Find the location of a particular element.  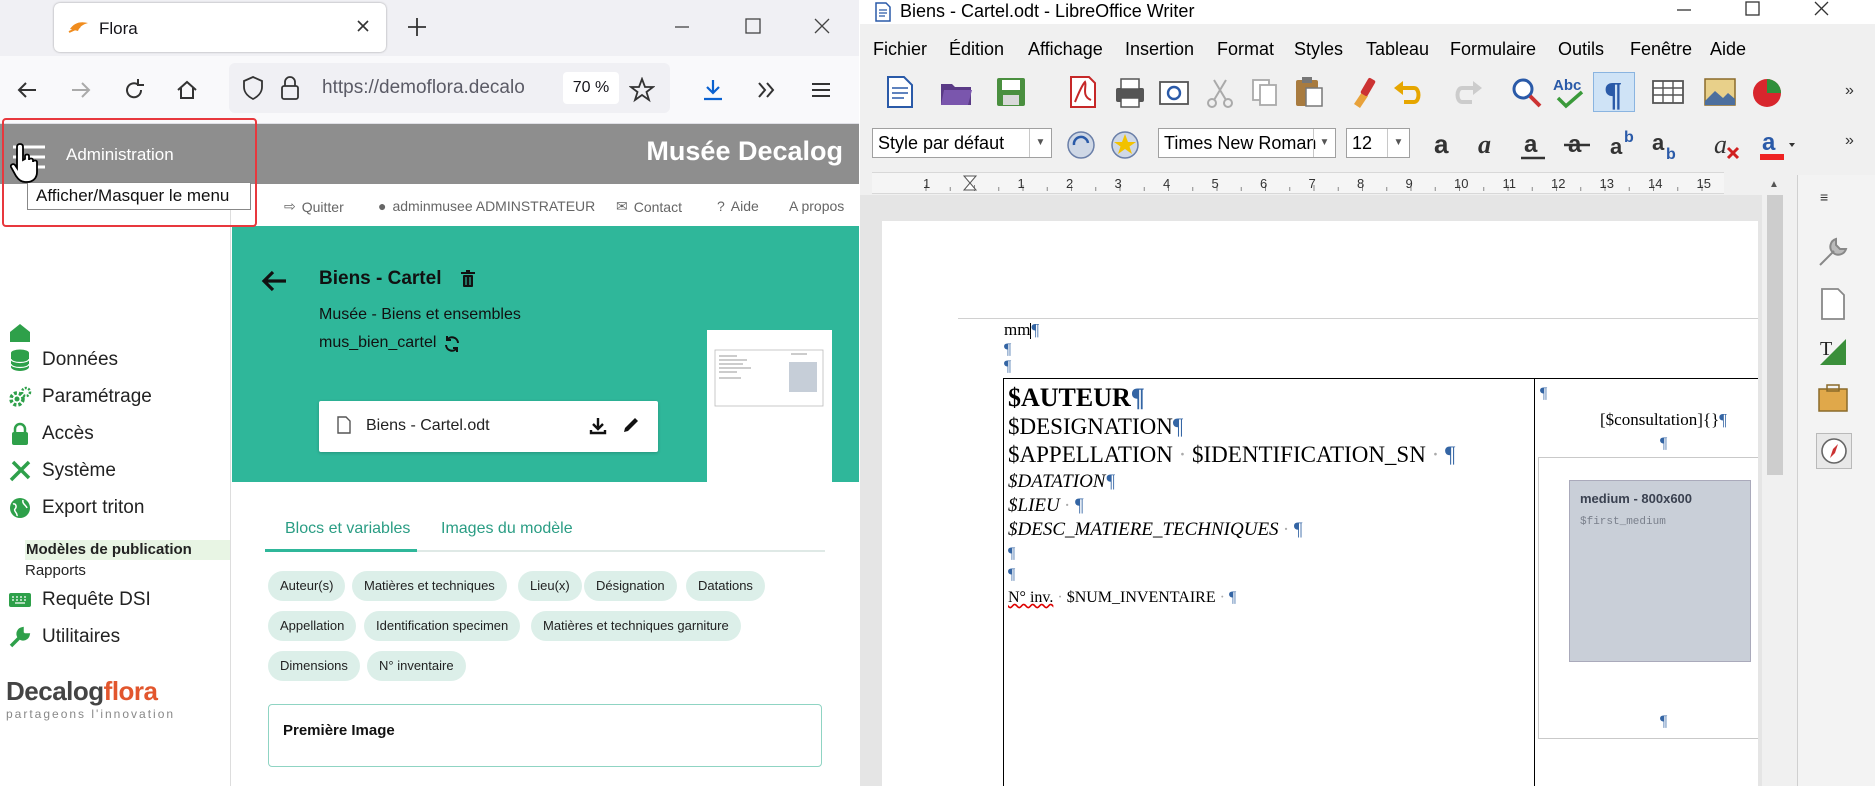

edit-pencil-icon is located at coordinates (631, 425).